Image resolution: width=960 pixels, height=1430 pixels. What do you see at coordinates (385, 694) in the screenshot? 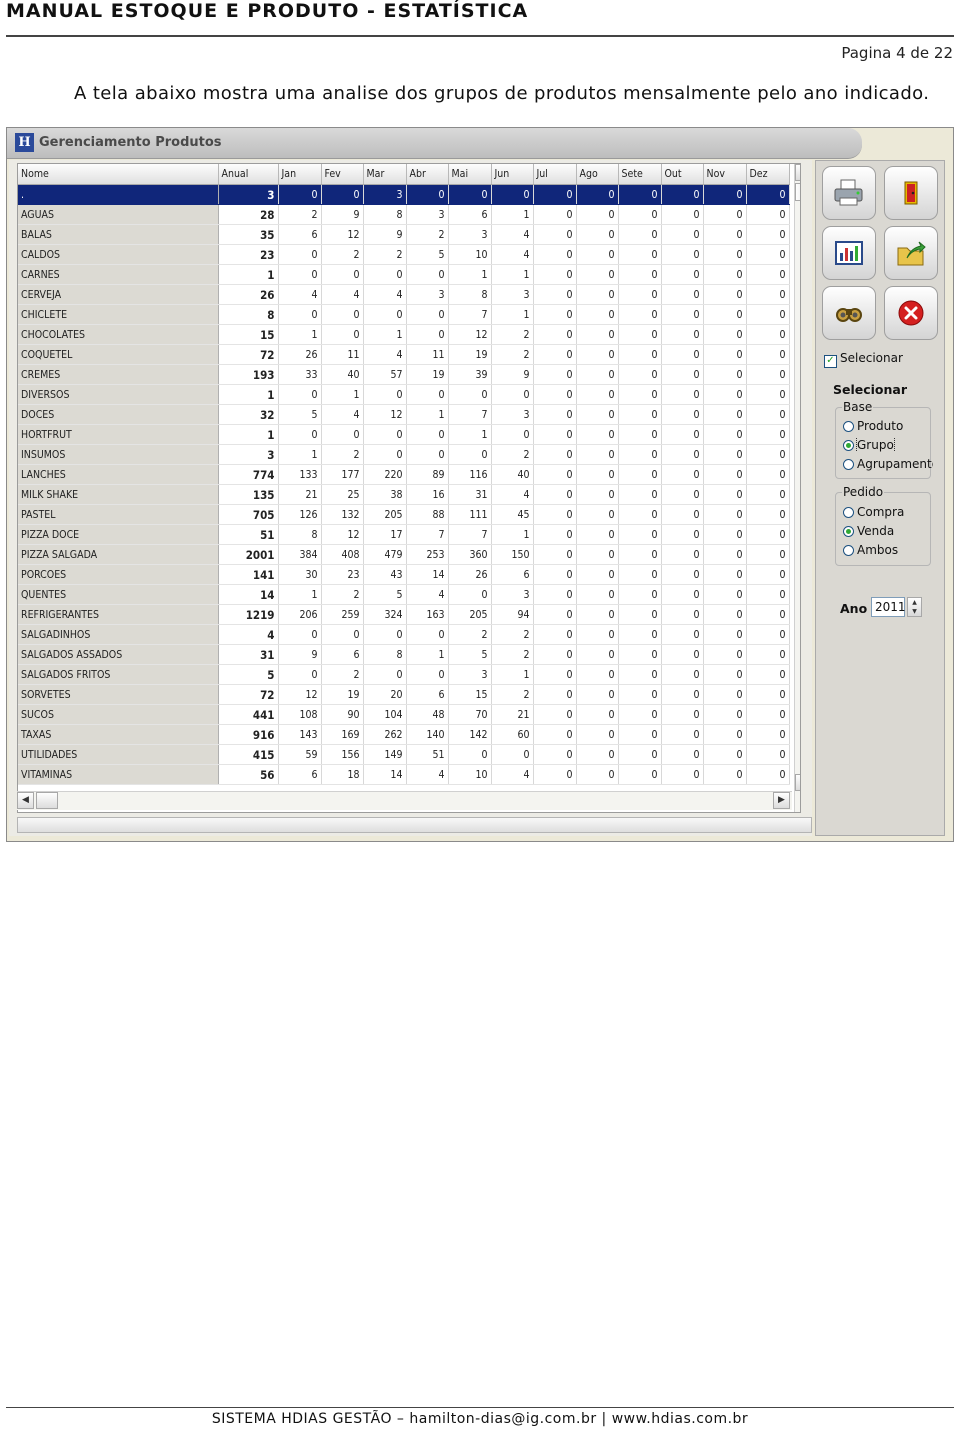
I see `month-value-cell: 20` at bounding box center [385, 694].